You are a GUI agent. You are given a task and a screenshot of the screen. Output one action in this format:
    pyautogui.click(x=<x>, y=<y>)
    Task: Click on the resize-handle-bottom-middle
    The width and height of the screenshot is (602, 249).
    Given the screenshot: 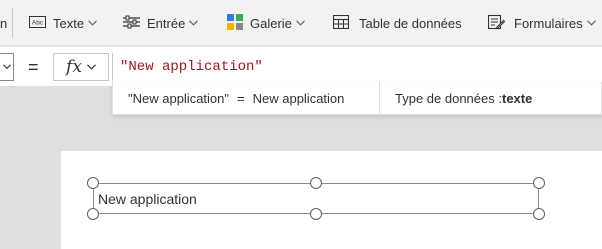 What is the action you would take?
    pyautogui.click(x=316, y=214)
    